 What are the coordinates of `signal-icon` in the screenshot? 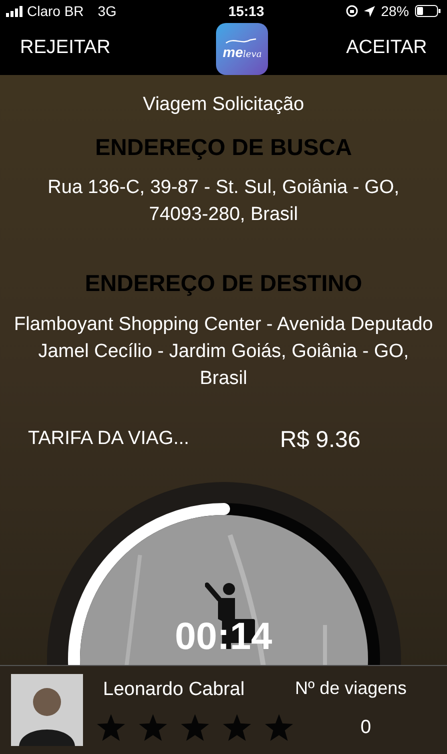 It's located at (14, 11).